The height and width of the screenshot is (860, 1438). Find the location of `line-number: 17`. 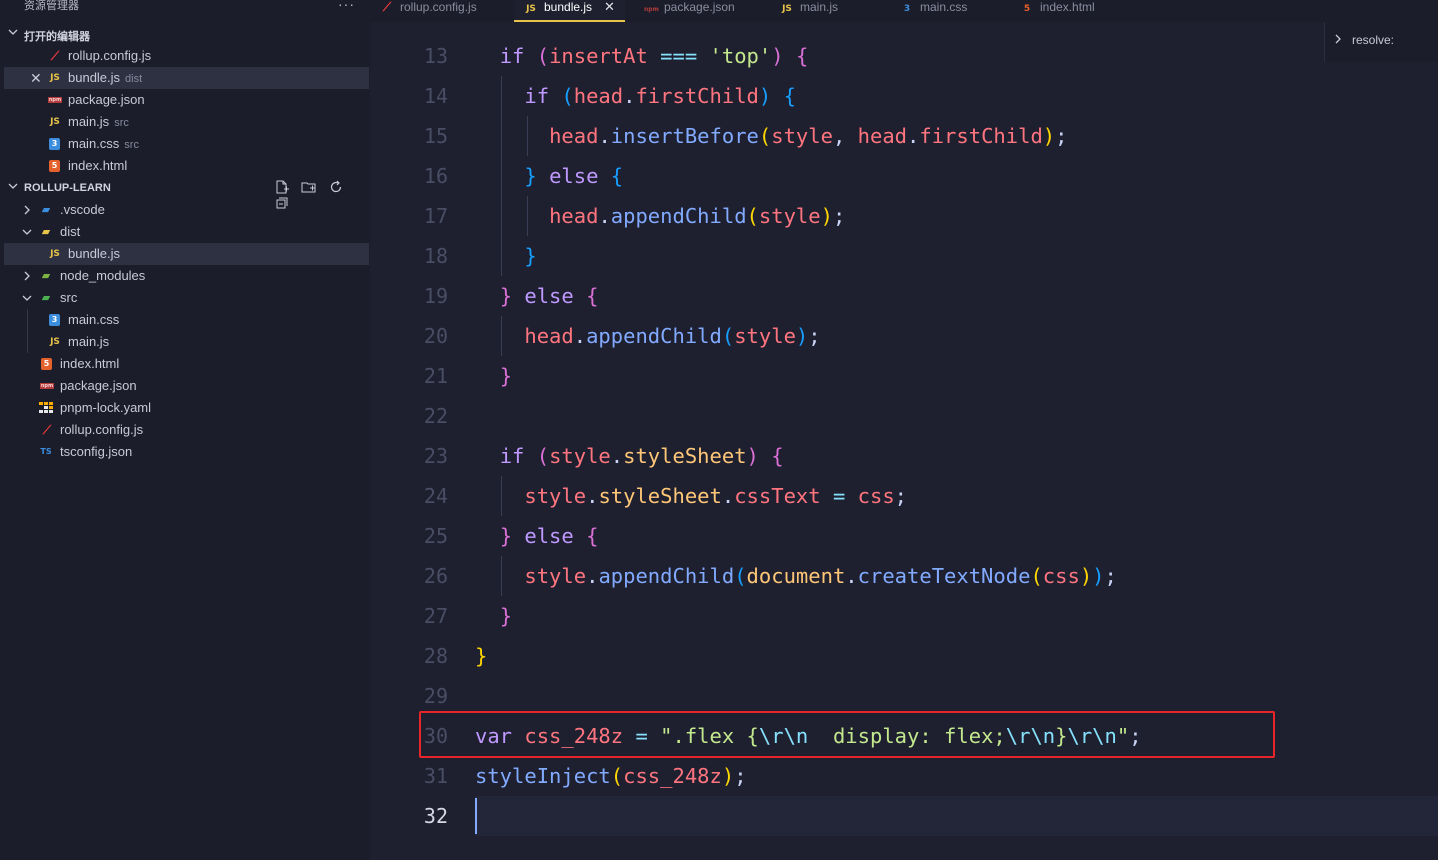

line-number: 17 is located at coordinates (435, 216).